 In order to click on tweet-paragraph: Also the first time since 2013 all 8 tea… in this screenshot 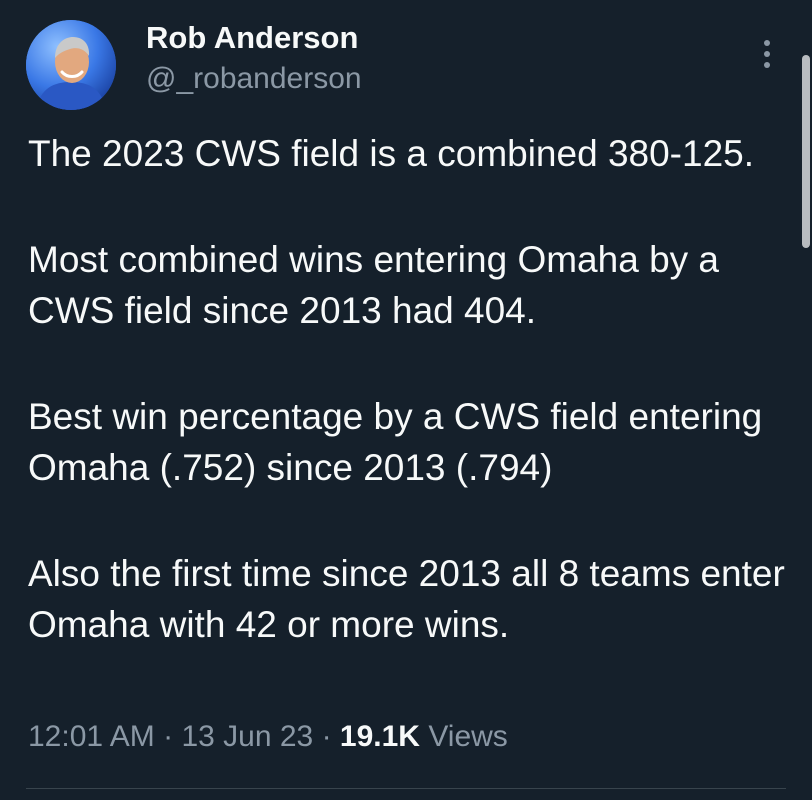, I will do `click(406, 599)`.